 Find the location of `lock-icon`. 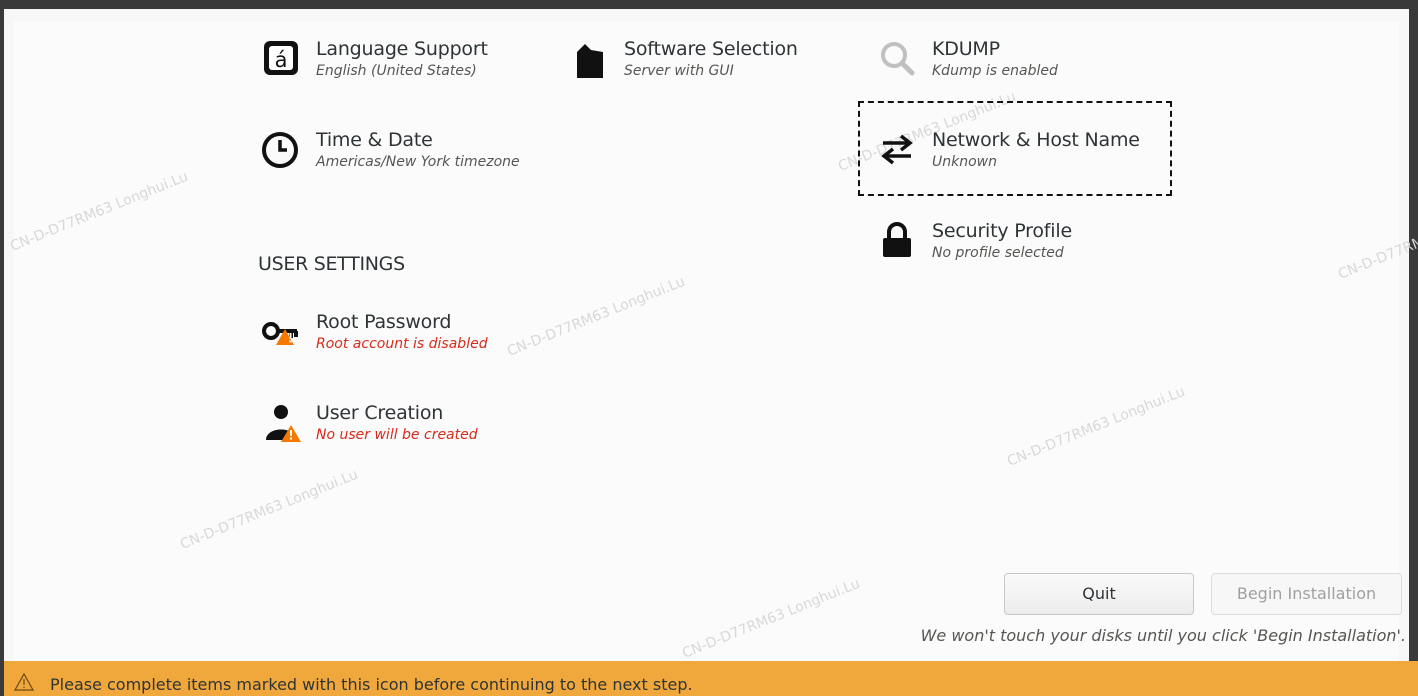

lock-icon is located at coordinates (897, 239).